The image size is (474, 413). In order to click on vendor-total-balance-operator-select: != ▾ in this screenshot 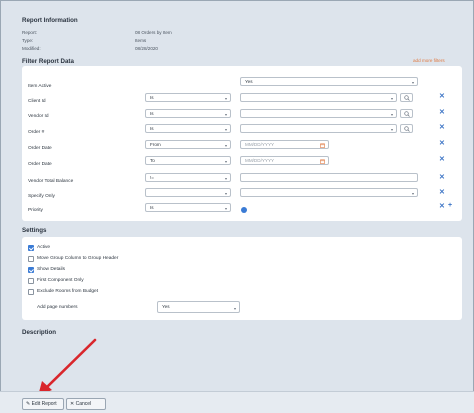, I will do `click(188, 177)`.